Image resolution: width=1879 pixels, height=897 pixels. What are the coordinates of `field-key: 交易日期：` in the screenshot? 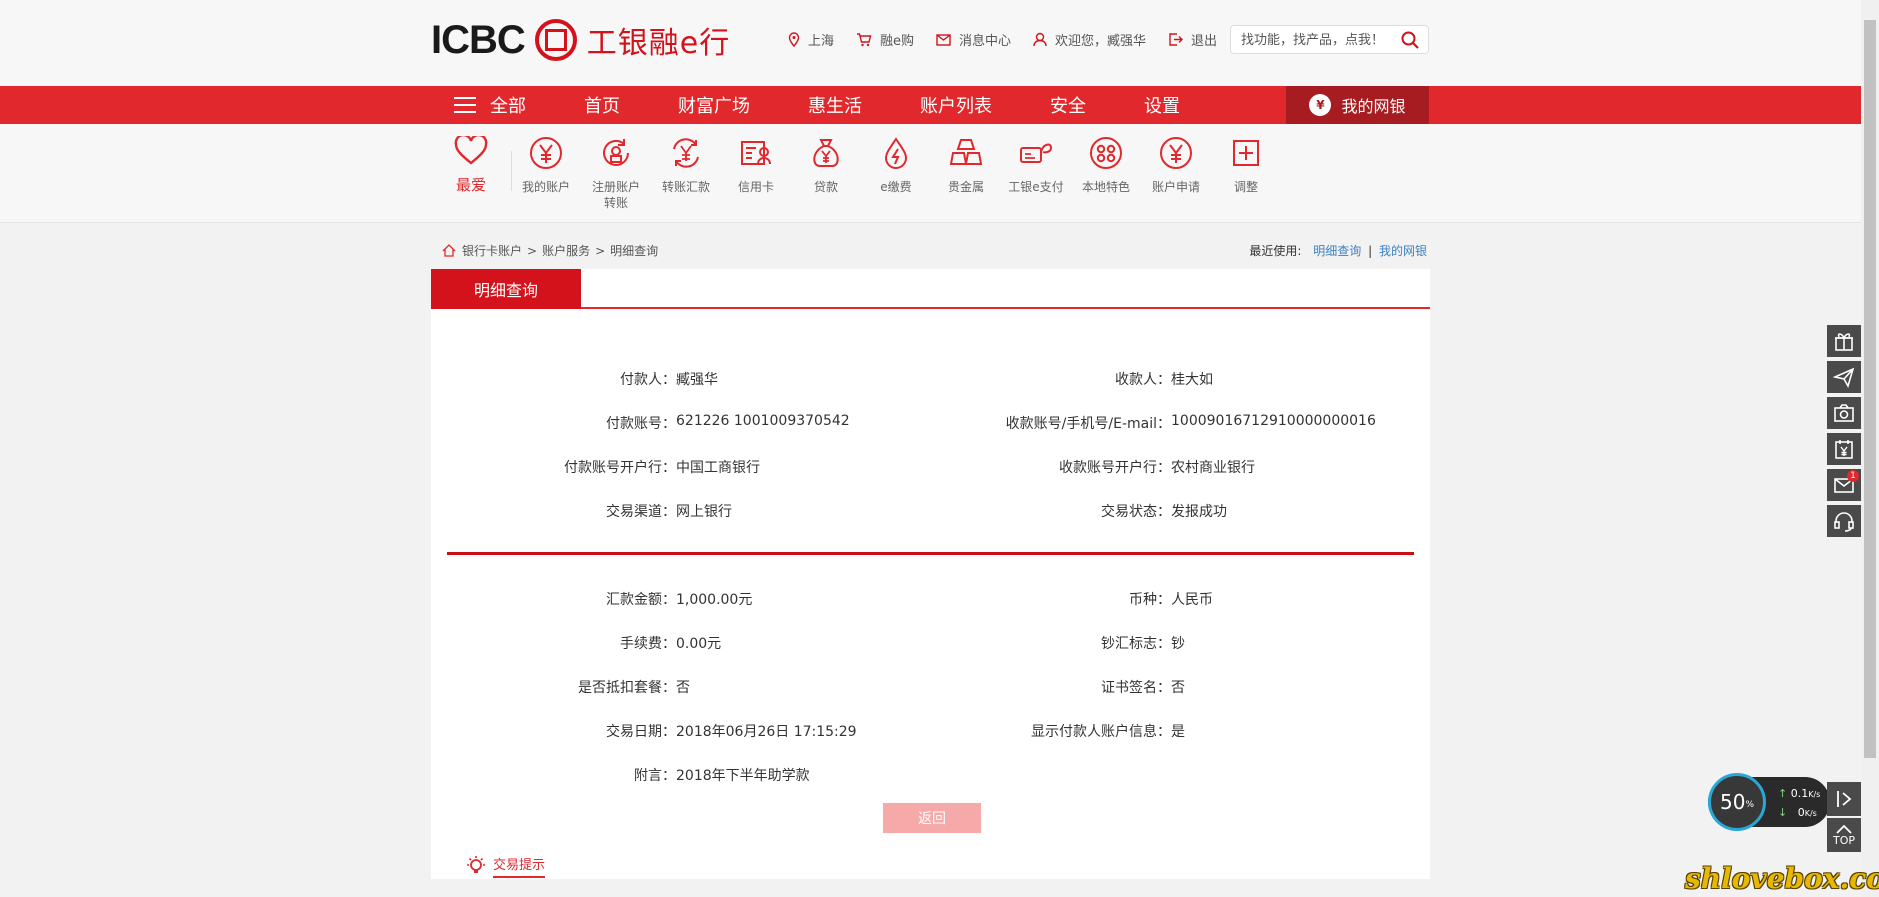 It's located at (641, 732).